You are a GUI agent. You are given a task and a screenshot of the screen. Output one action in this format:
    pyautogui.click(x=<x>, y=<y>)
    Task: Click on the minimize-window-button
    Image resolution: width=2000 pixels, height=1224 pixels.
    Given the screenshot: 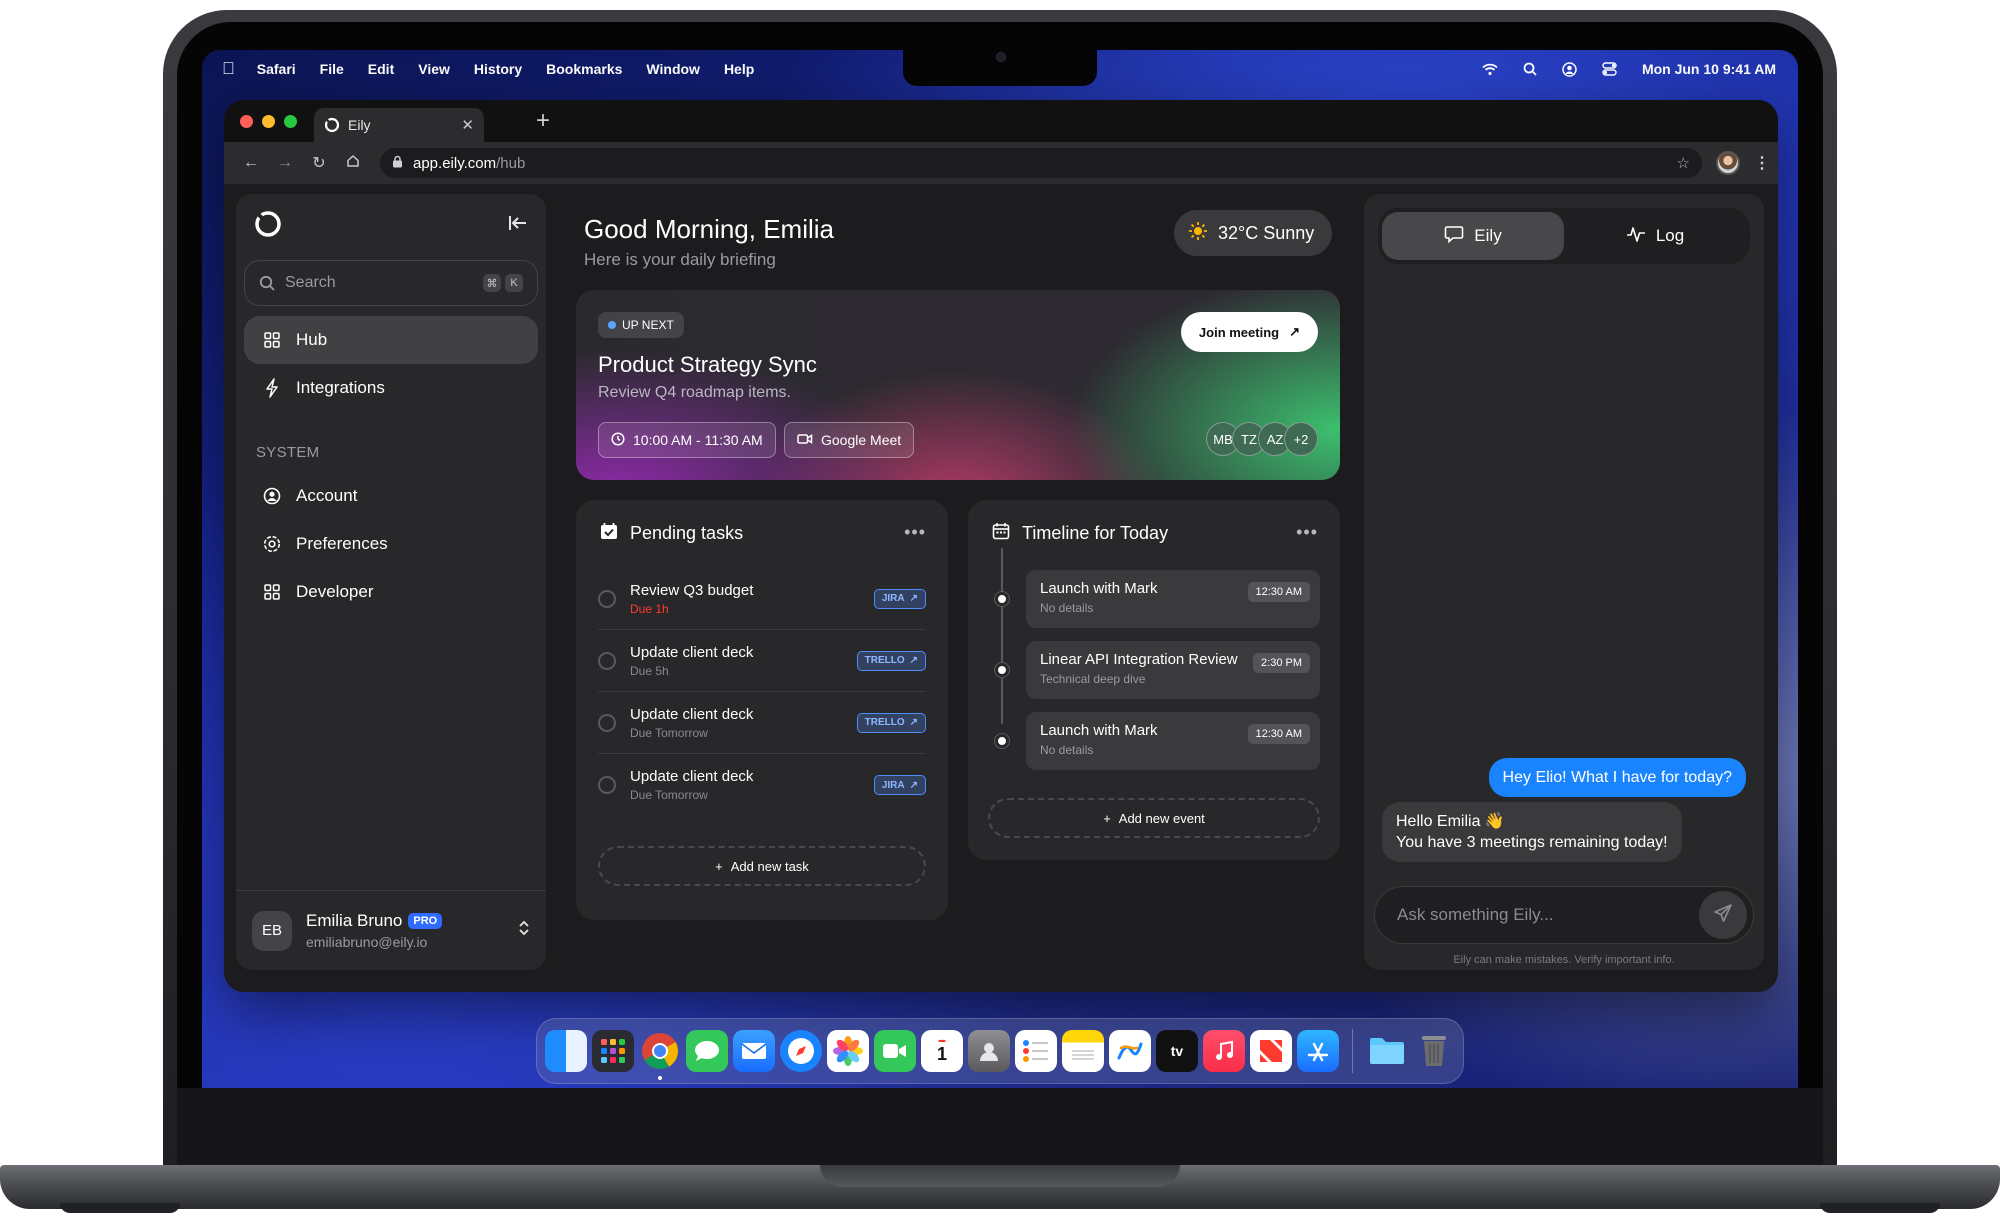 What is the action you would take?
    pyautogui.click(x=268, y=121)
    